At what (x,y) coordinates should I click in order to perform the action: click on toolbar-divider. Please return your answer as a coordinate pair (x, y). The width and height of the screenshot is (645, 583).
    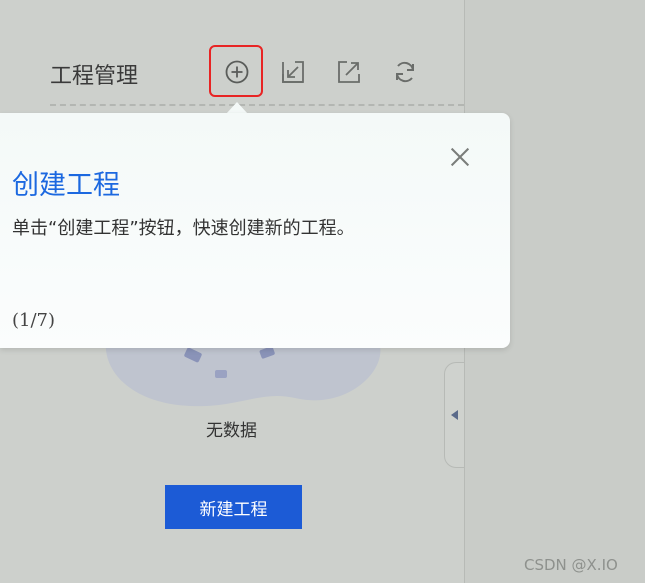
    Looking at the image, I should click on (257, 105).